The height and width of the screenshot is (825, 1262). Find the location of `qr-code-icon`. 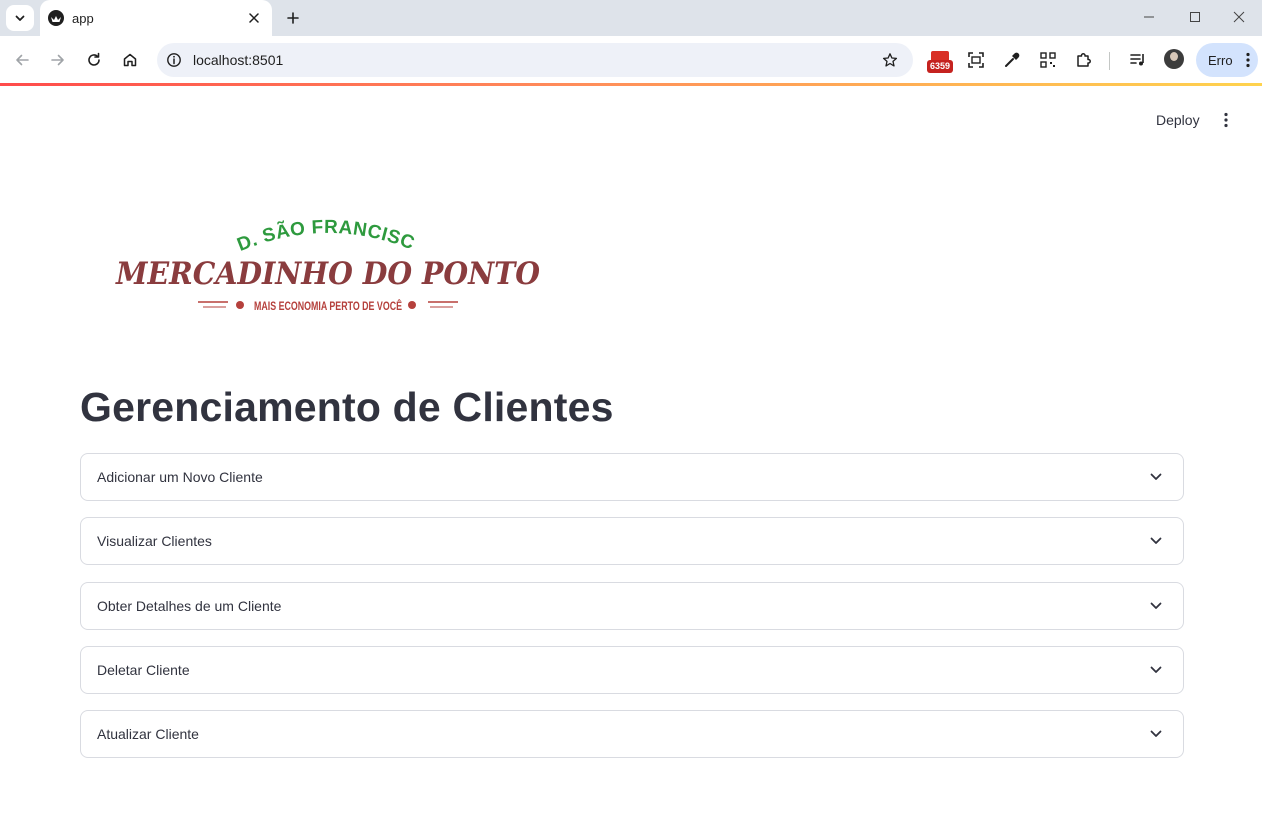

qr-code-icon is located at coordinates (1048, 60).